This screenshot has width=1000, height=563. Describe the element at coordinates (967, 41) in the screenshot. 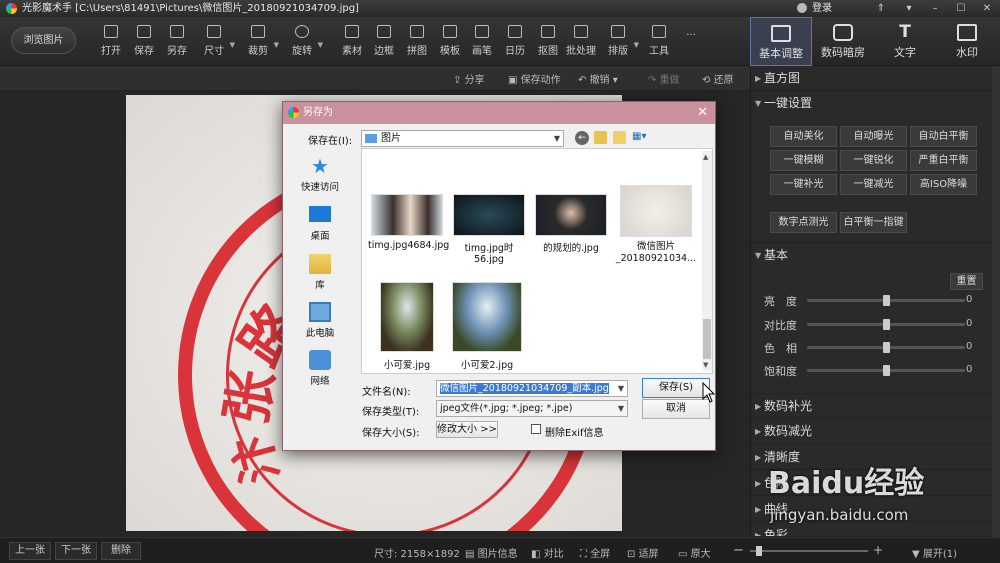

I see `tab-watermark: 水印` at that location.